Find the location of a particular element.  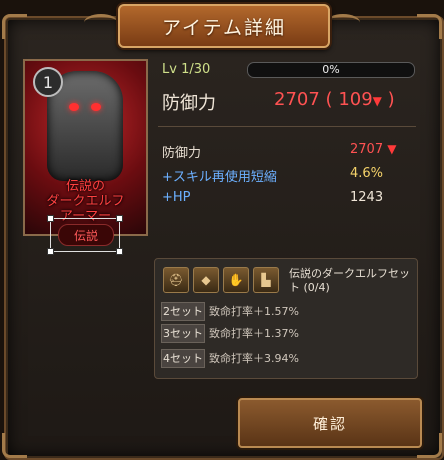

armor-icon: ◆ is located at coordinates (206, 280).